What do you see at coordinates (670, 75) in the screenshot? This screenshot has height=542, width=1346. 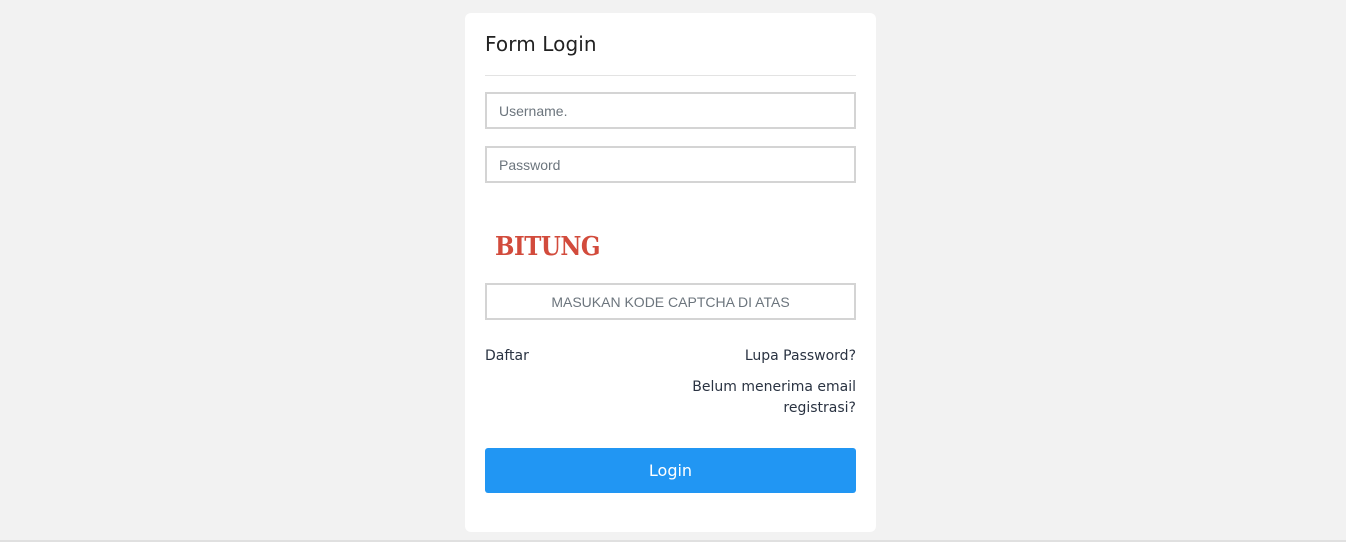 I see `title-divider` at bounding box center [670, 75].